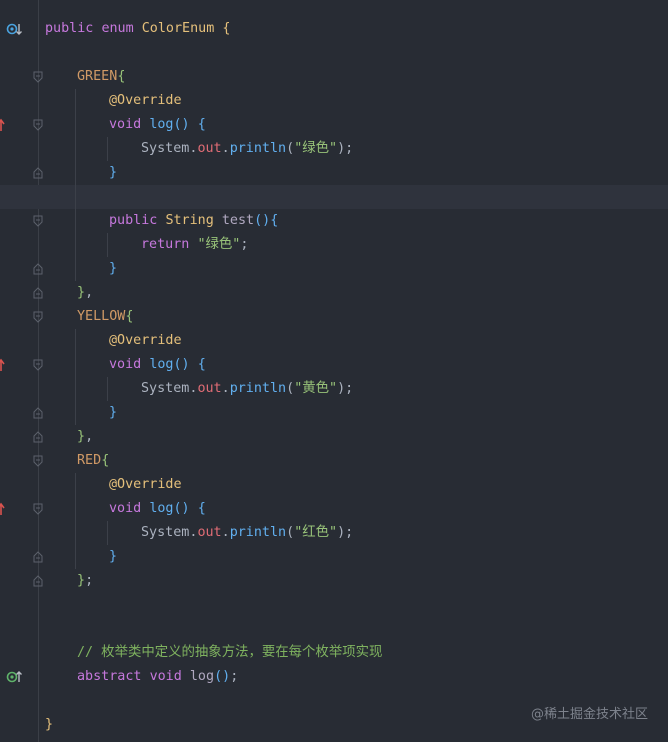  I want to click on code-line: abstract void log();, so click(334, 677).